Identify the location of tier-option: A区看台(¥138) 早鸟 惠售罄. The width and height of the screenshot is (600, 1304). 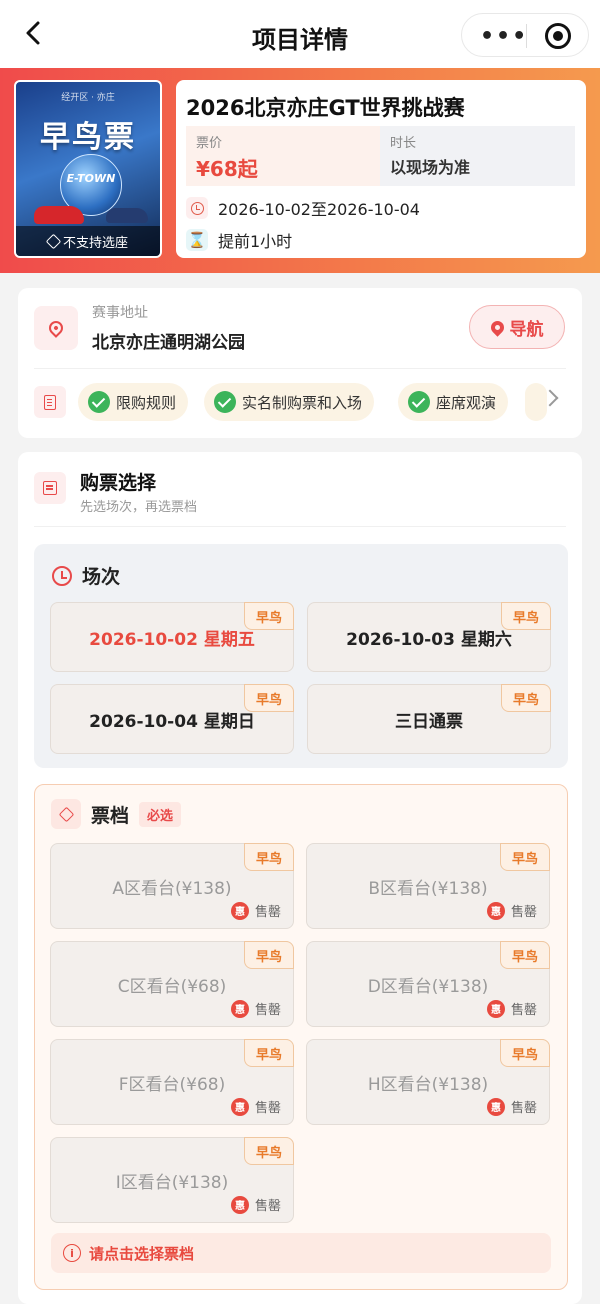
(172, 886).